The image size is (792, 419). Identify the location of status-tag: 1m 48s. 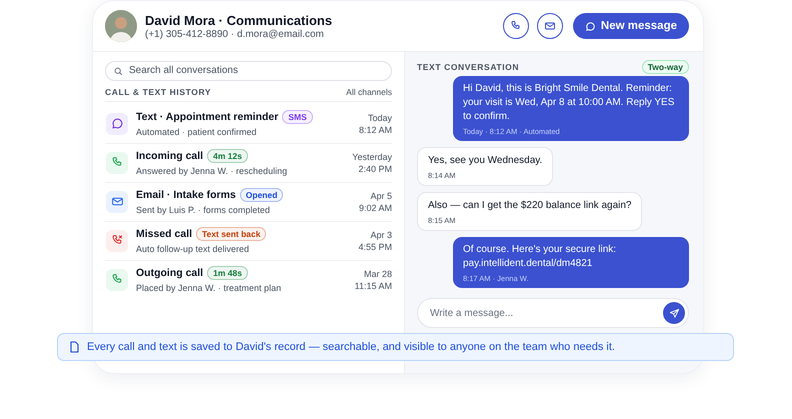
(227, 273).